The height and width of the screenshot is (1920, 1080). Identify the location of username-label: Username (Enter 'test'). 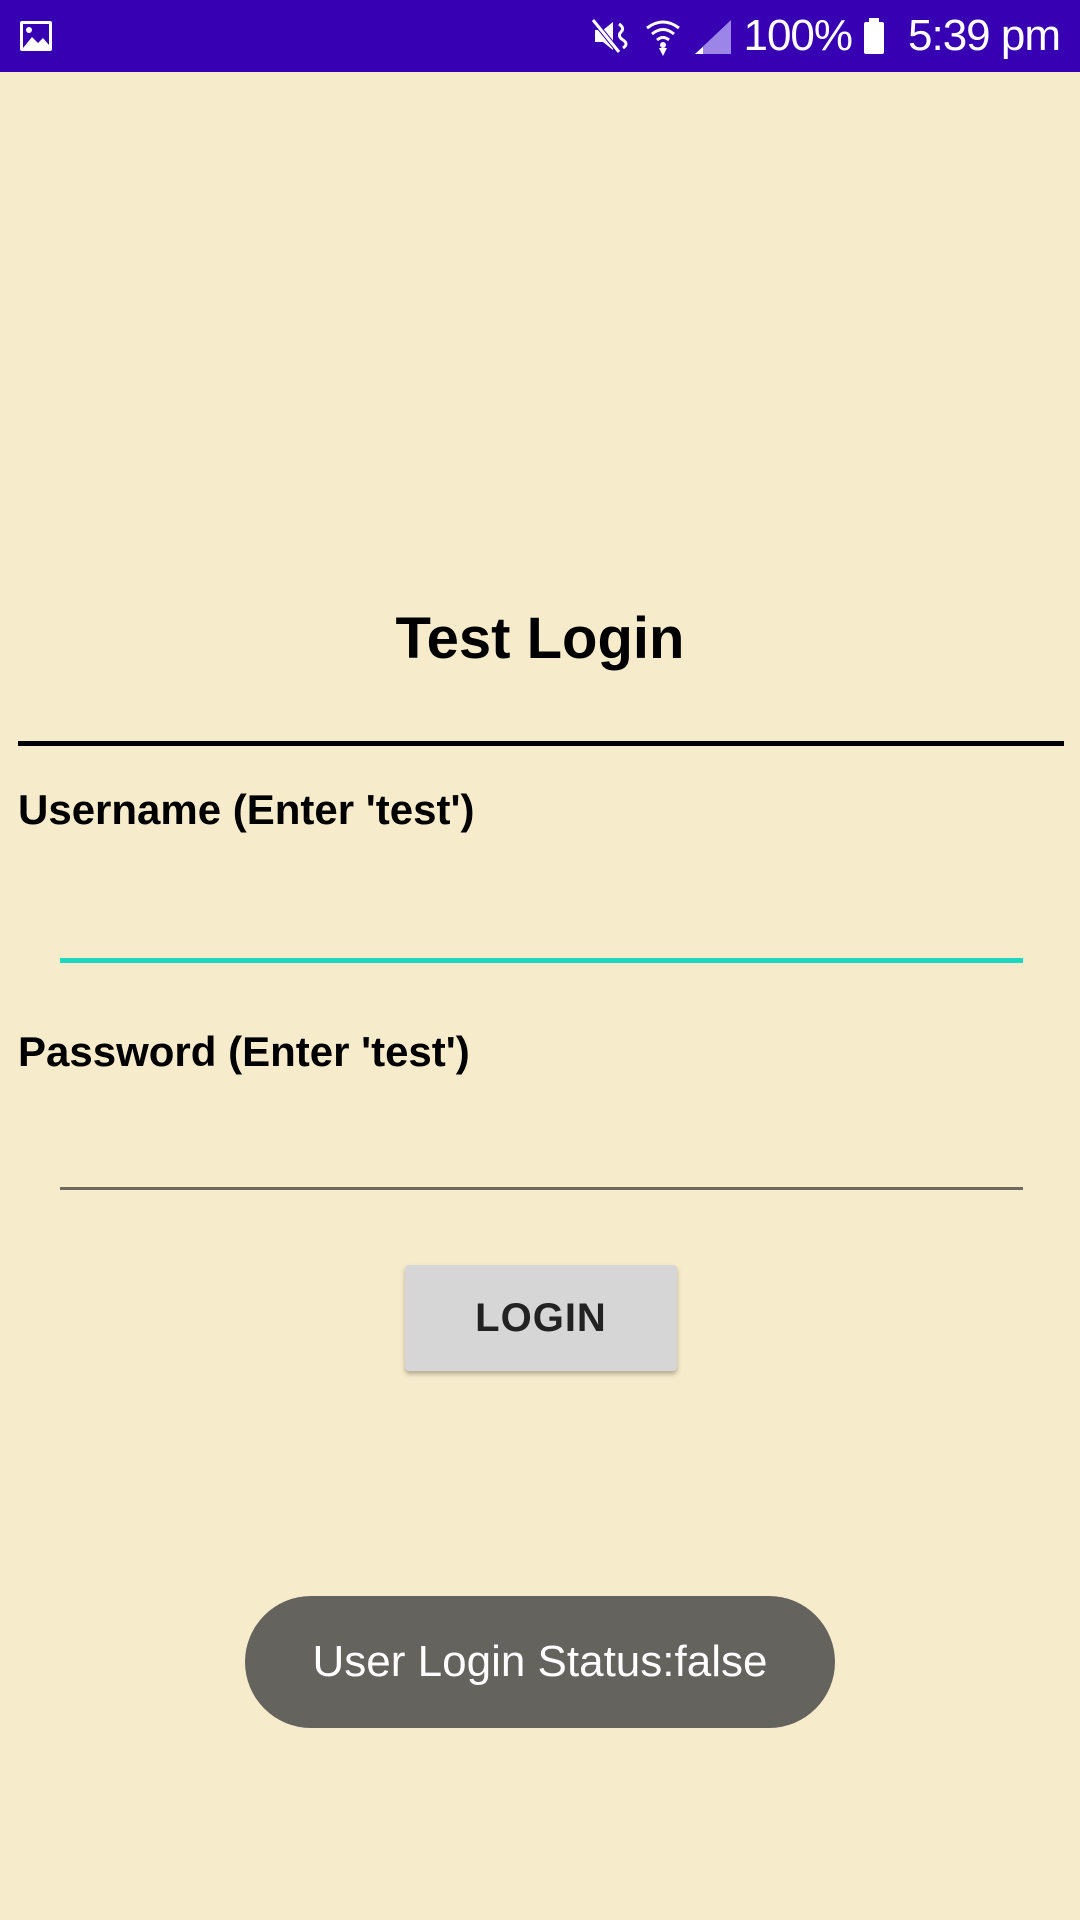
(246, 809).